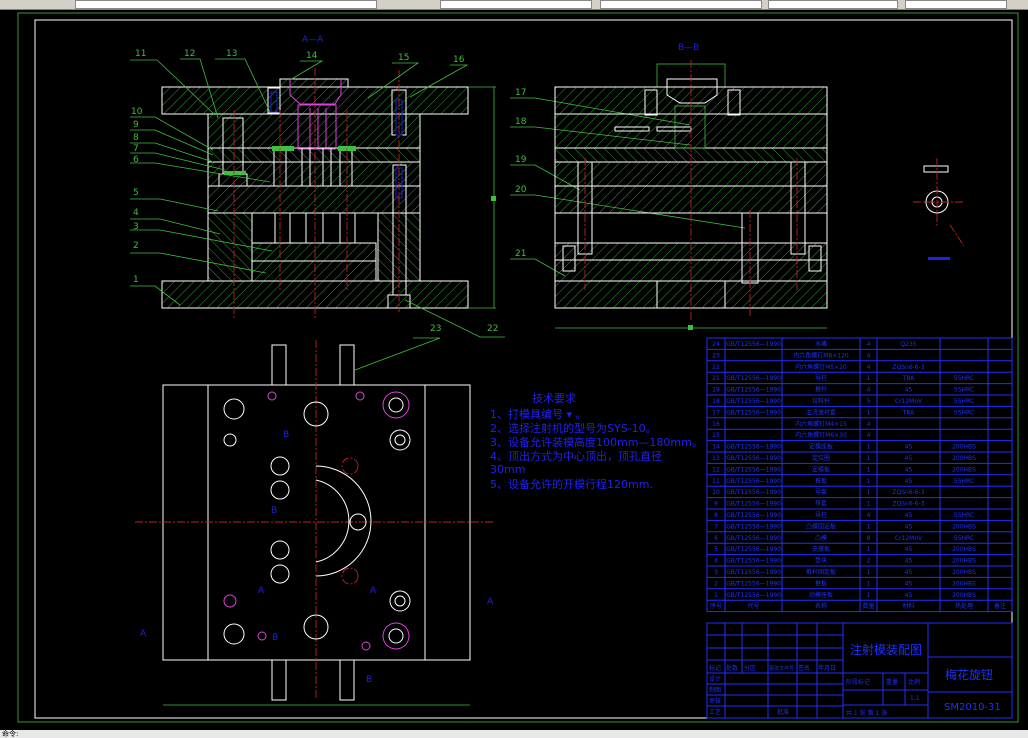  Describe the element at coordinates (843, 401) in the screenshot. I see `table-row: 18 GB/T12556—1990 拉料杆 5 Cr12MoV 55HRC` at that location.